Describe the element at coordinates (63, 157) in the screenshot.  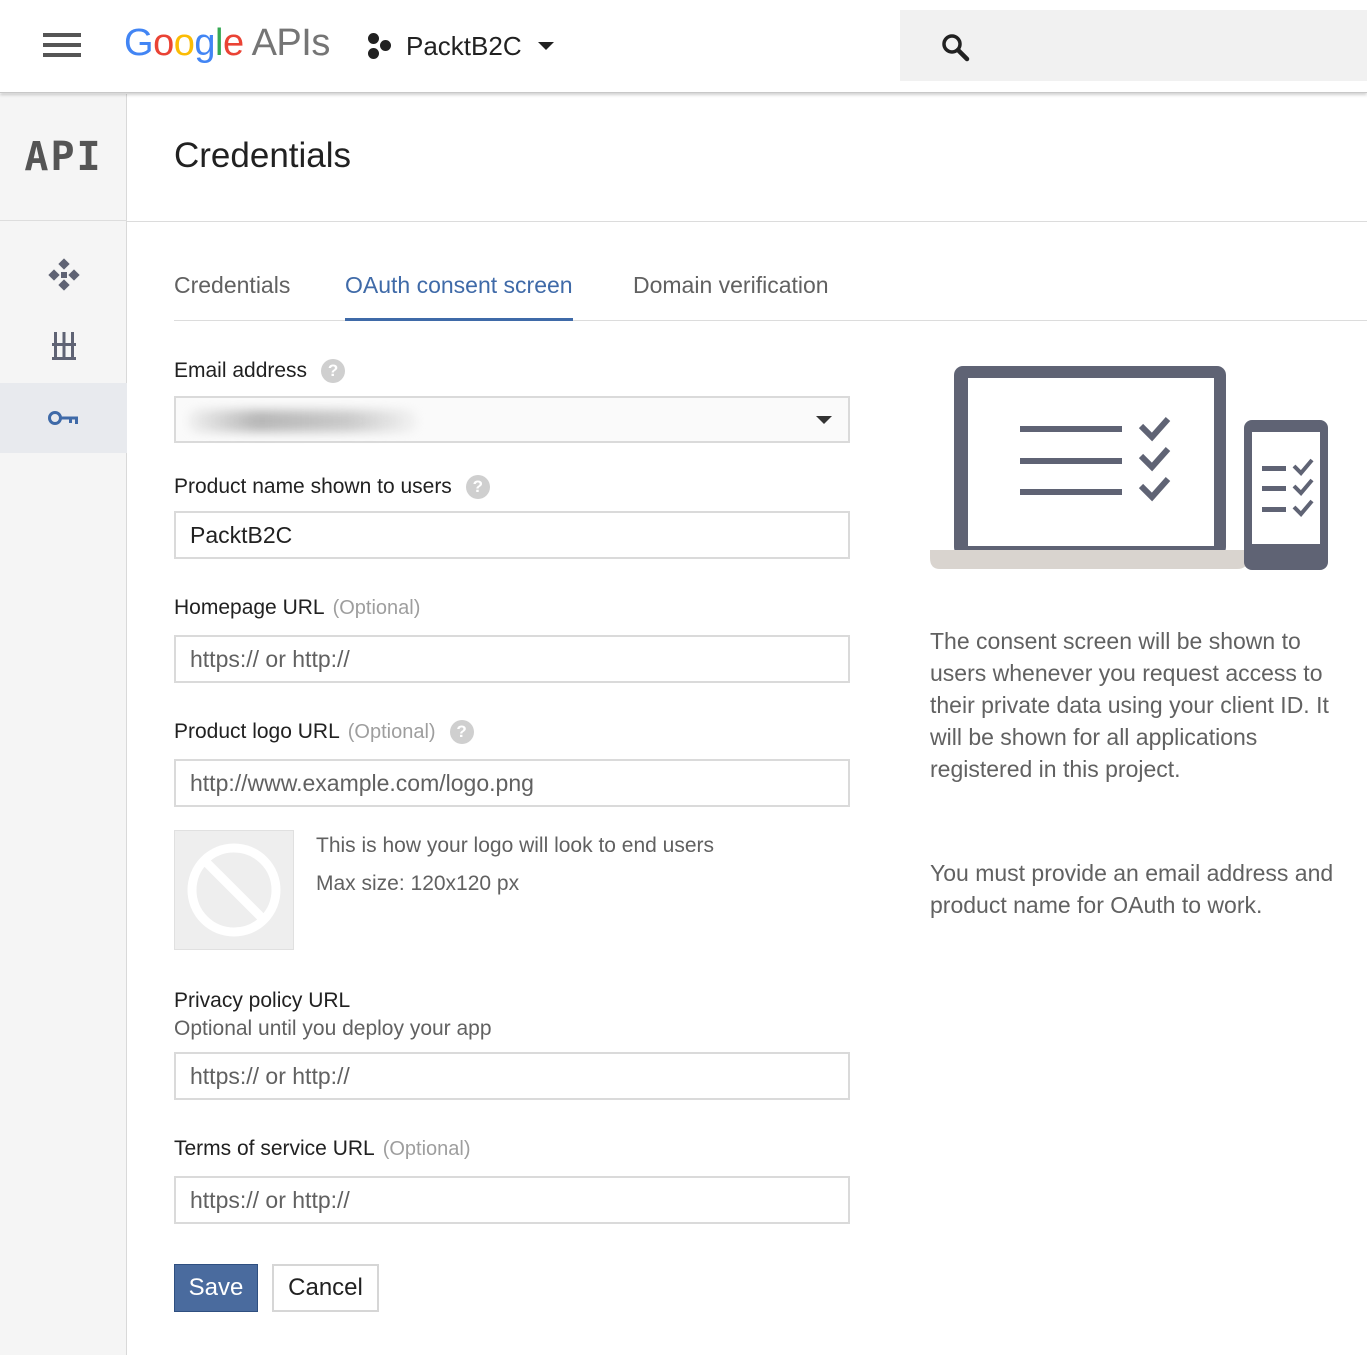
I see `api-product-badge: API` at that location.